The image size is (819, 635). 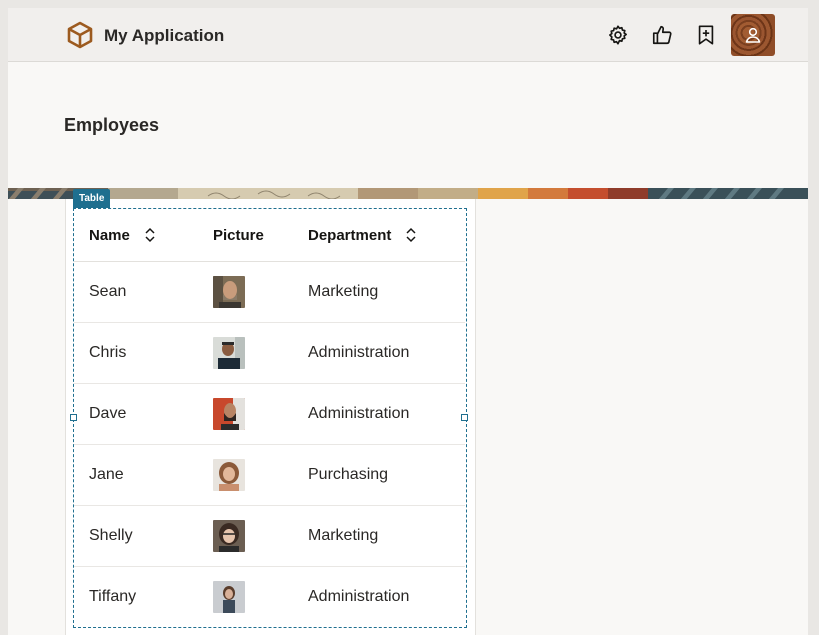 I want to click on cell-name: Chris, so click(x=143, y=353).